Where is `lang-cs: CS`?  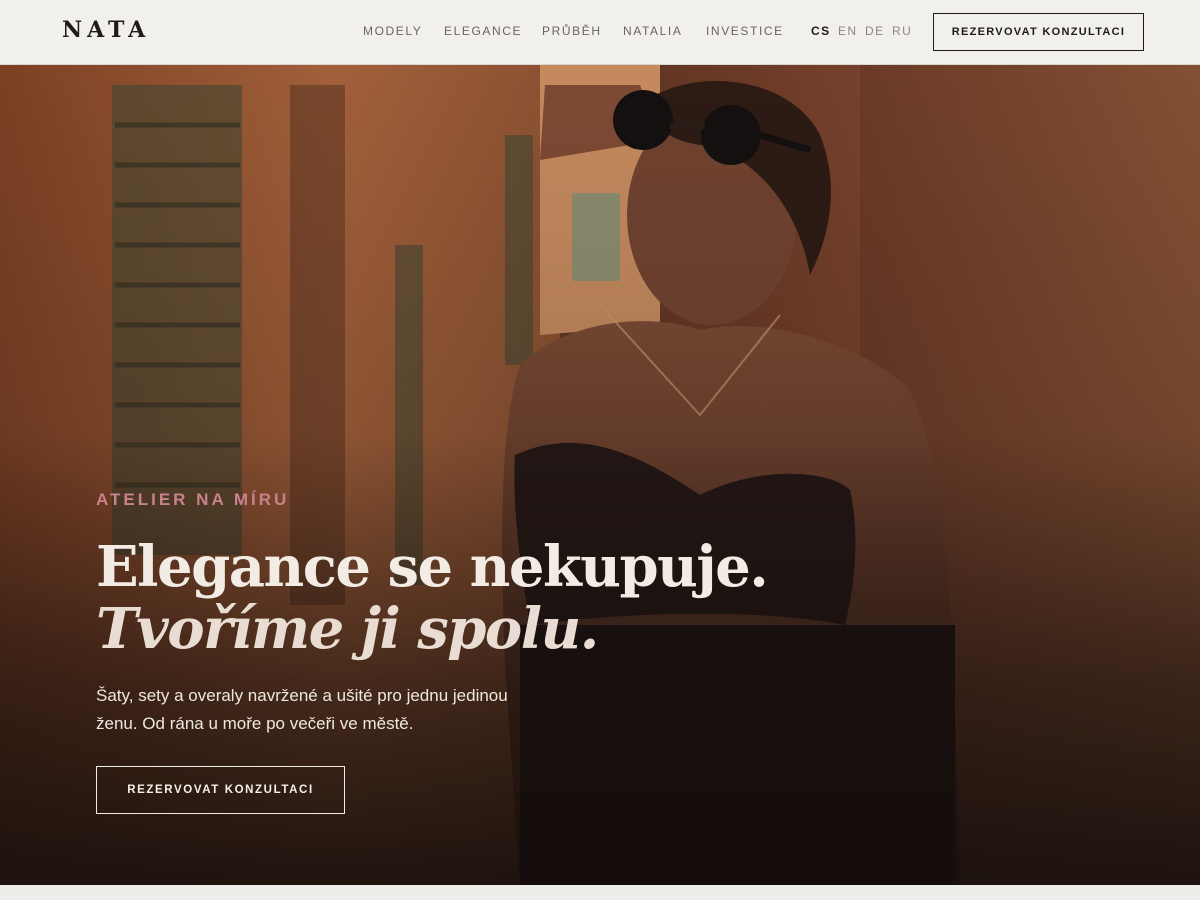
lang-cs: CS is located at coordinates (820, 31).